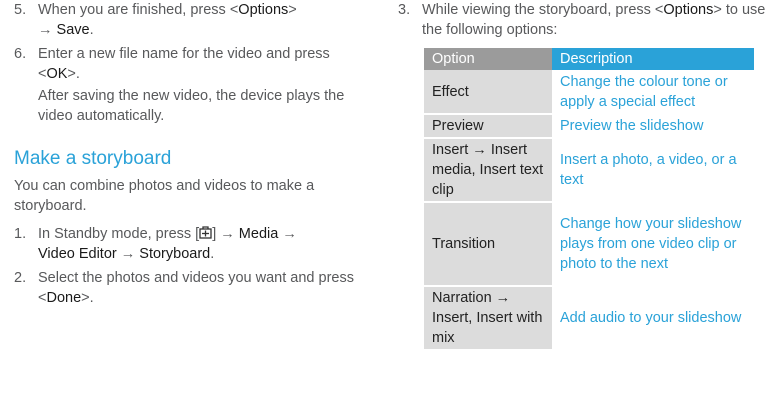 The height and width of the screenshot is (398, 777). Describe the element at coordinates (488, 92) in the screenshot. I see `option-cell: Effect` at that location.